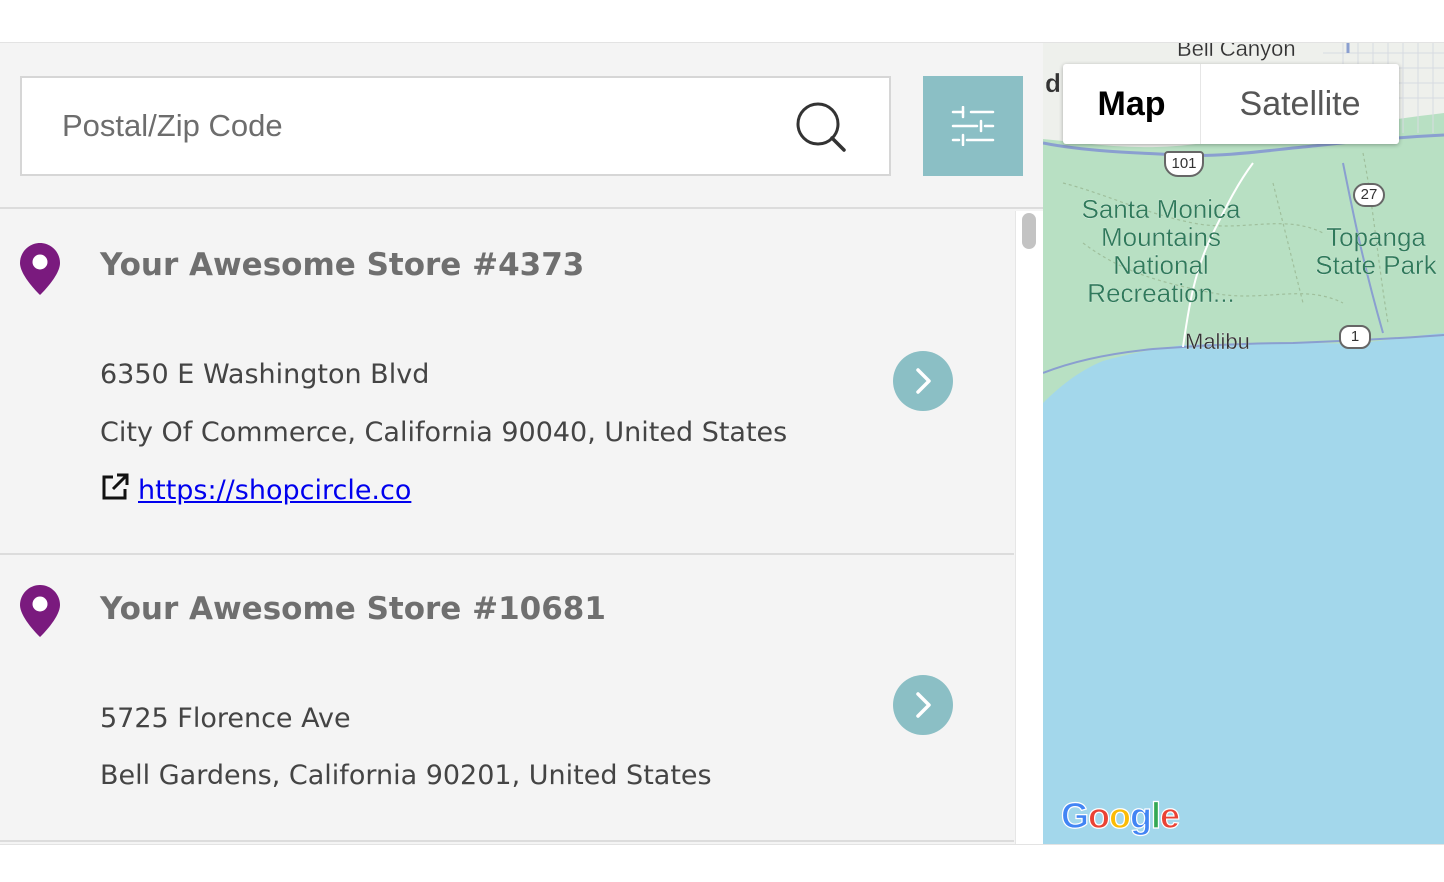  What do you see at coordinates (1161, 237) in the screenshot?
I see `map-label-line: Mountains` at bounding box center [1161, 237].